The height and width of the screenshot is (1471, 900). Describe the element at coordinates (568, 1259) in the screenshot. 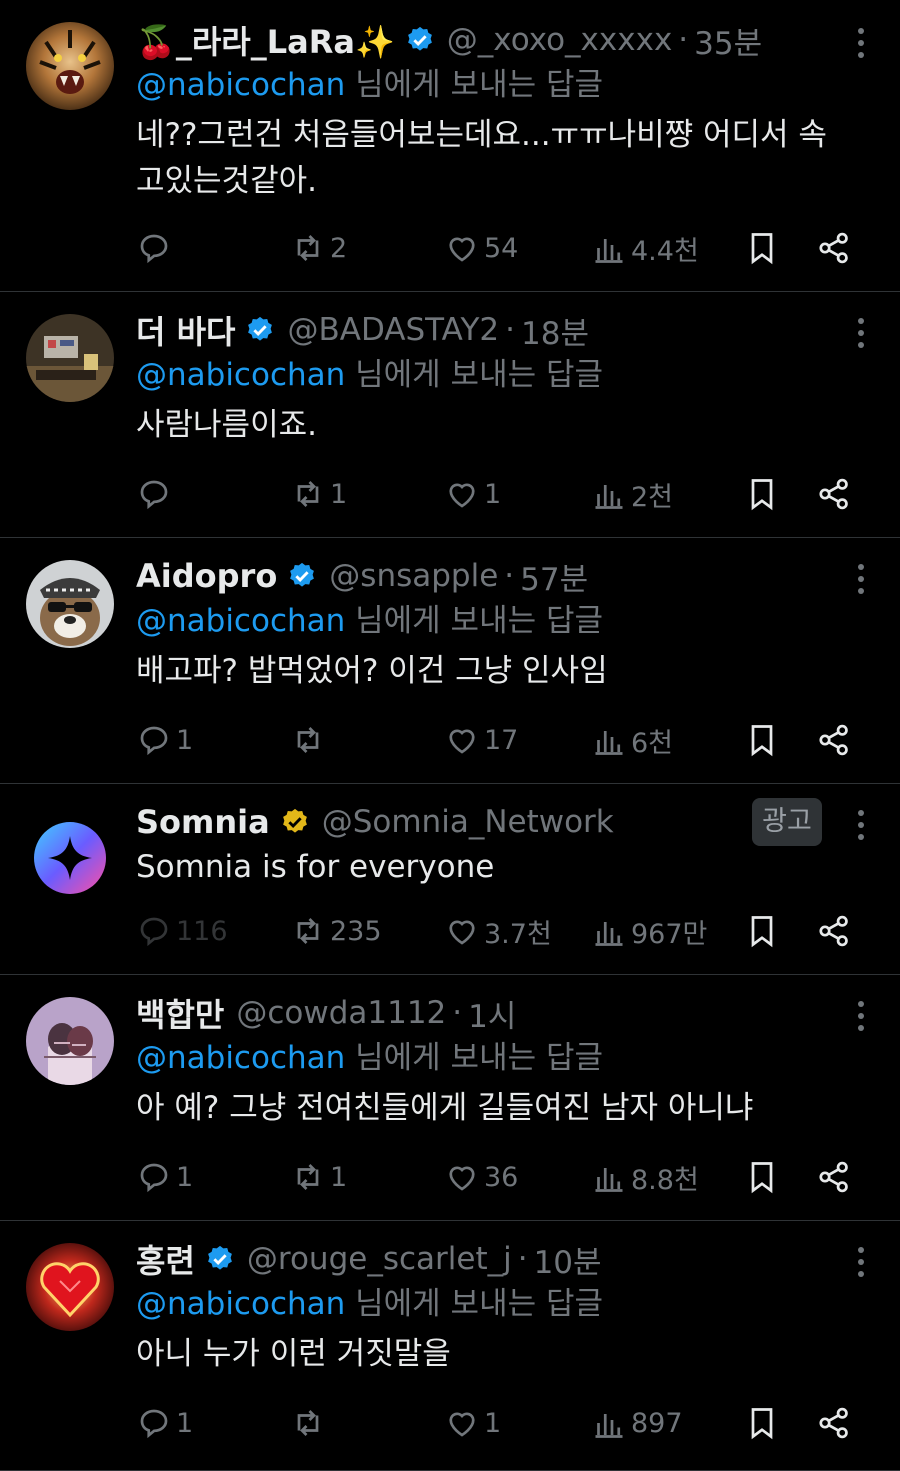

I see `timestamp: 10분` at that location.